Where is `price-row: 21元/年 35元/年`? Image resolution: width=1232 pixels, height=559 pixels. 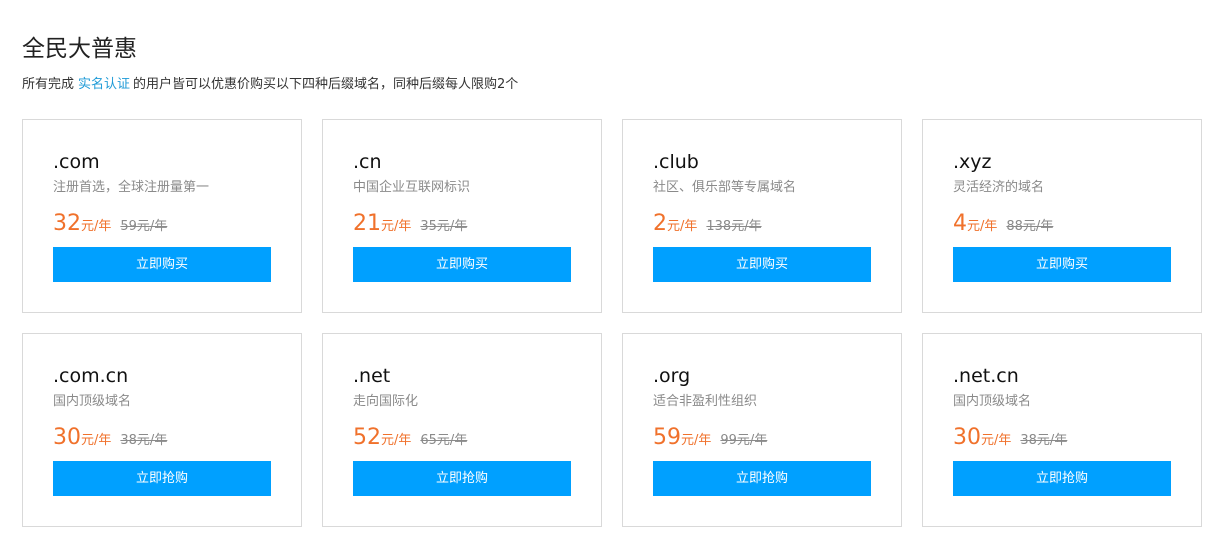 price-row: 21元/年 35元/年 is located at coordinates (410, 225).